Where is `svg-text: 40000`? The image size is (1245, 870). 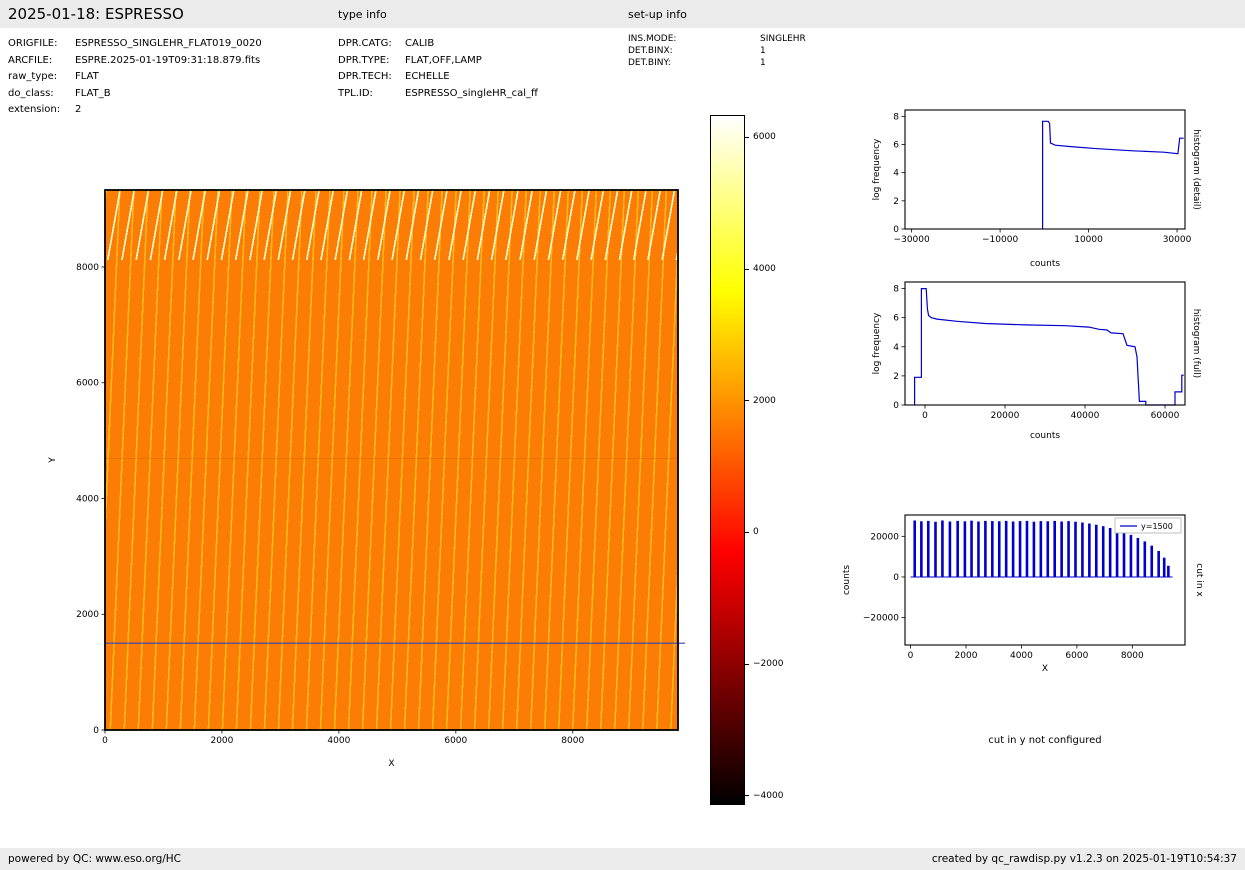
svg-text: 40000 is located at coordinates (1085, 416).